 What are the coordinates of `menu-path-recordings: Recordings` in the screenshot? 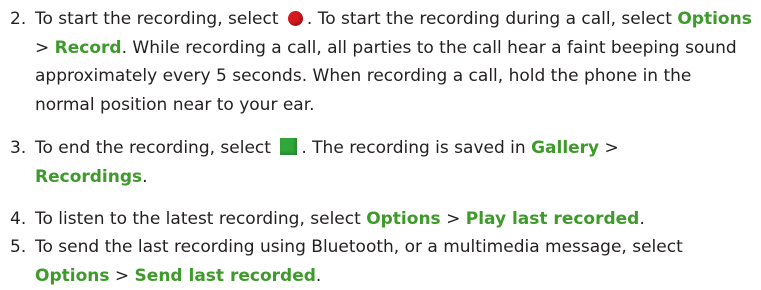 It's located at (89, 176).